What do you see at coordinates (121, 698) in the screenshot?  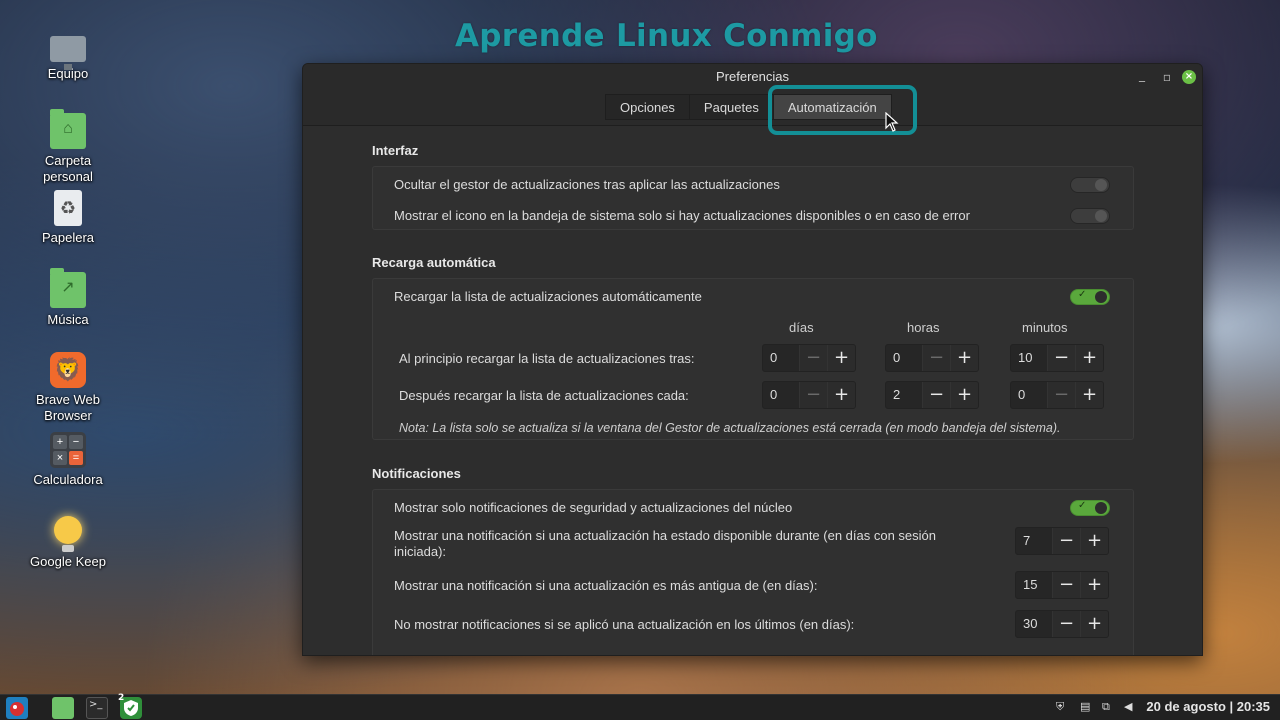 I see `update-count-badge: 2` at bounding box center [121, 698].